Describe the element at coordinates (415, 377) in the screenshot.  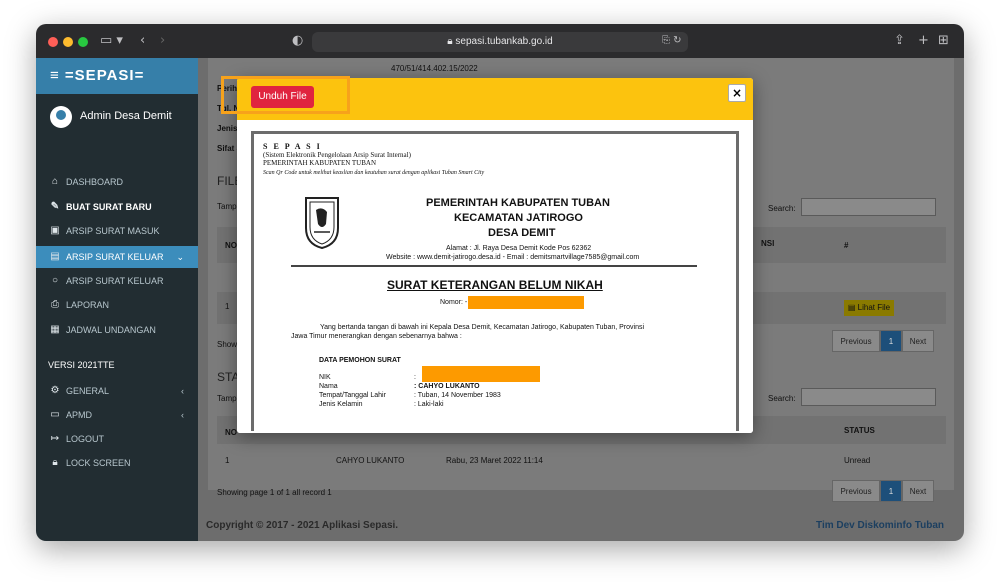
I see `field-nik-value: :` at that location.